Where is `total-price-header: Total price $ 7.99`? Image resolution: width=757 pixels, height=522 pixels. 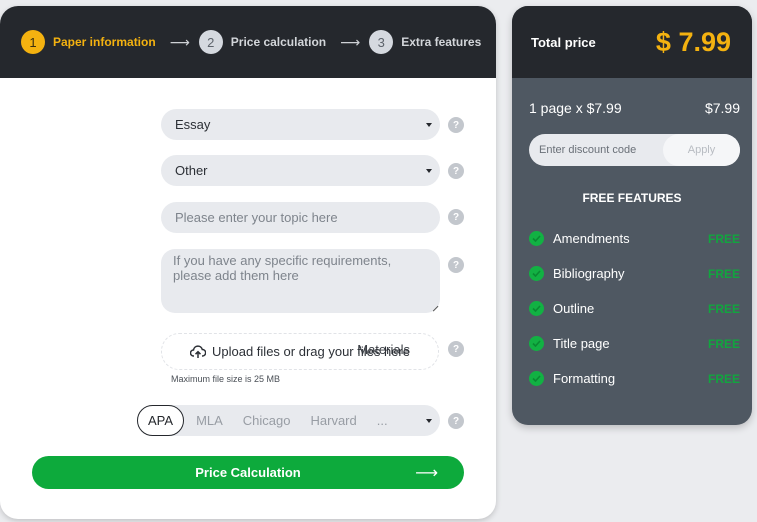 total-price-header: Total price $ 7.99 is located at coordinates (632, 42).